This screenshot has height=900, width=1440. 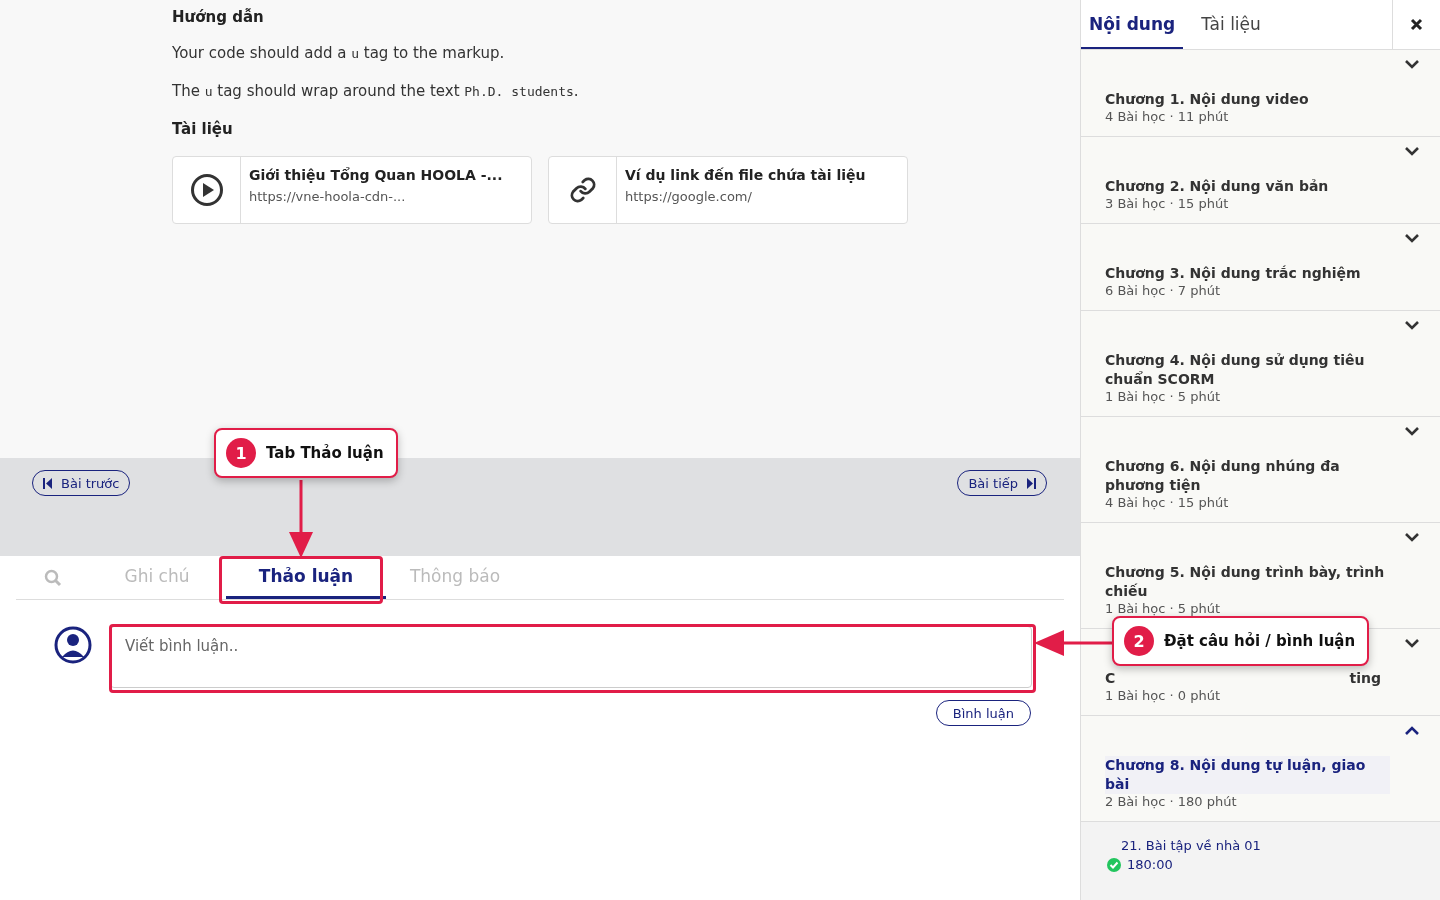 I want to click on chapter-item: Chương 2. Nội dung văn bản 3 Bài học · 15 phút, so click(x=1260, y=180).